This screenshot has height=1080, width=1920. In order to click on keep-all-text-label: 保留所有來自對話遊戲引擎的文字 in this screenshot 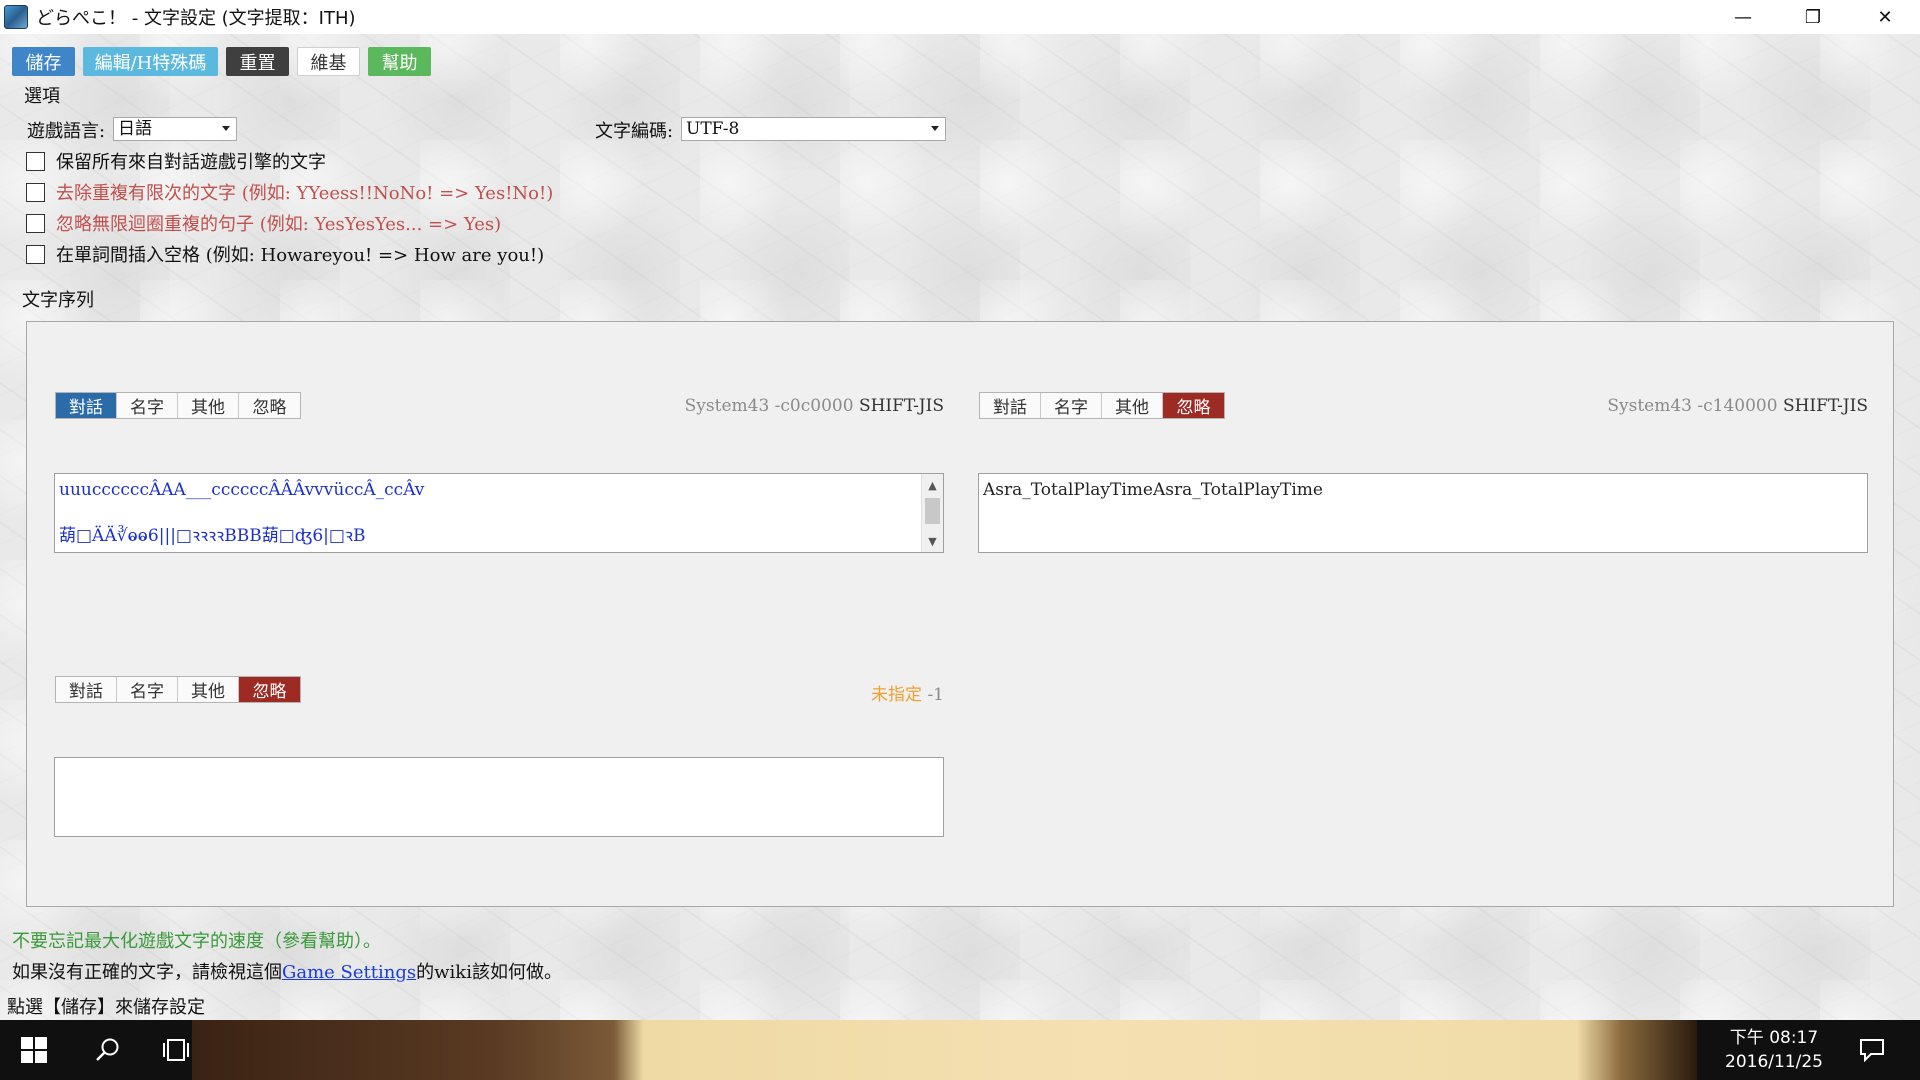, I will do `click(191, 162)`.